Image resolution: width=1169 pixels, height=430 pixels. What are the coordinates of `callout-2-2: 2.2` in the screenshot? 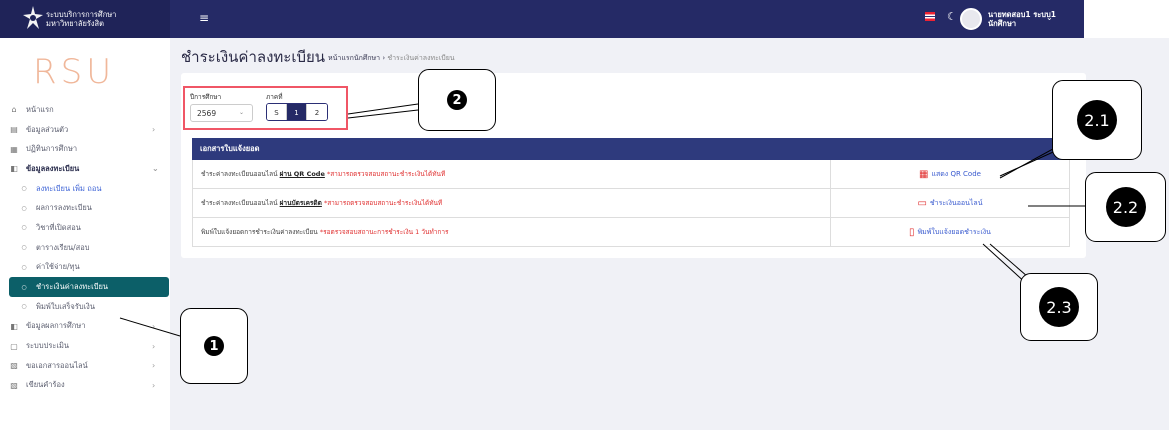 It's located at (1125, 207).